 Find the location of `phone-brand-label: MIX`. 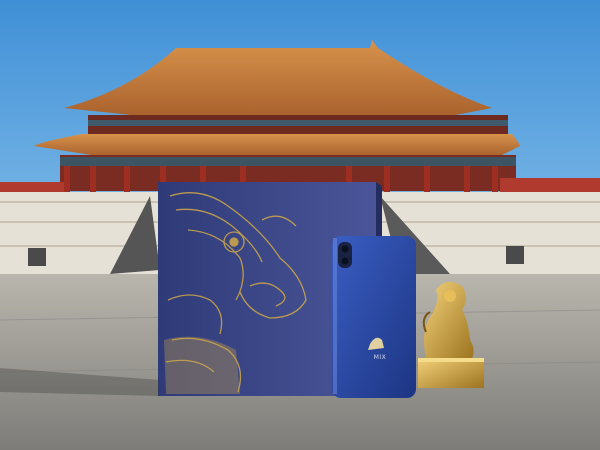

phone-brand-label: MIX is located at coordinates (380, 357).